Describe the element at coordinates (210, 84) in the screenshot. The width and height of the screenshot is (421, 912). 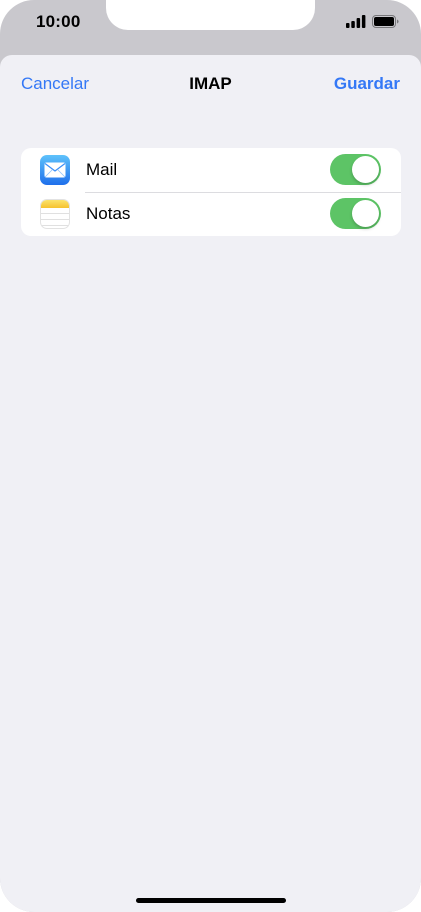
I see `nav-bar: Cancelar IMAP Guardar` at that location.